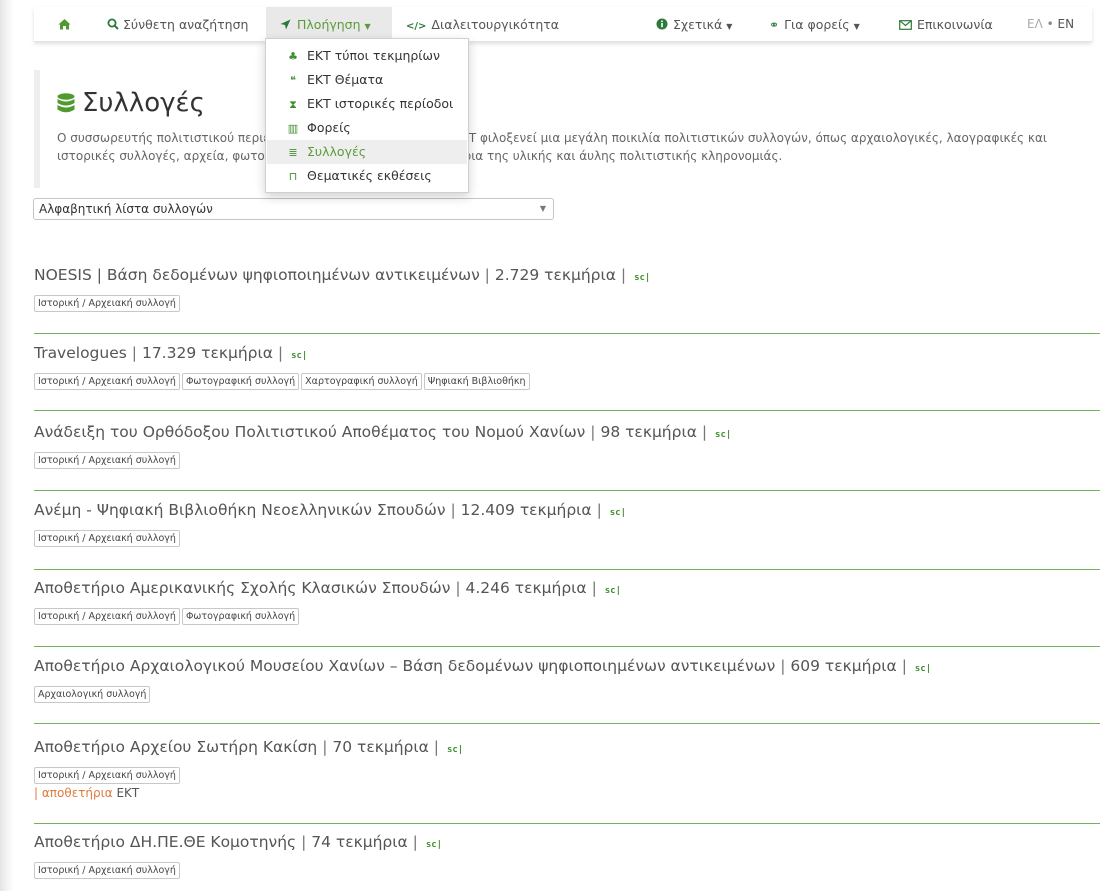  What do you see at coordinates (37, 129) in the screenshot?
I see `header-accent-bar` at bounding box center [37, 129].